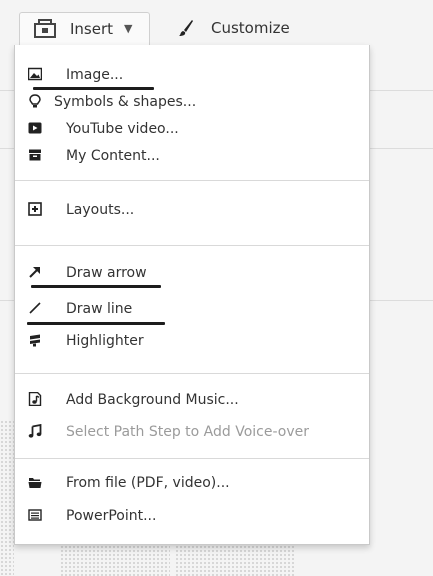  Describe the element at coordinates (35, 399) in the screenshot. I see `music-file-icon` at that location.